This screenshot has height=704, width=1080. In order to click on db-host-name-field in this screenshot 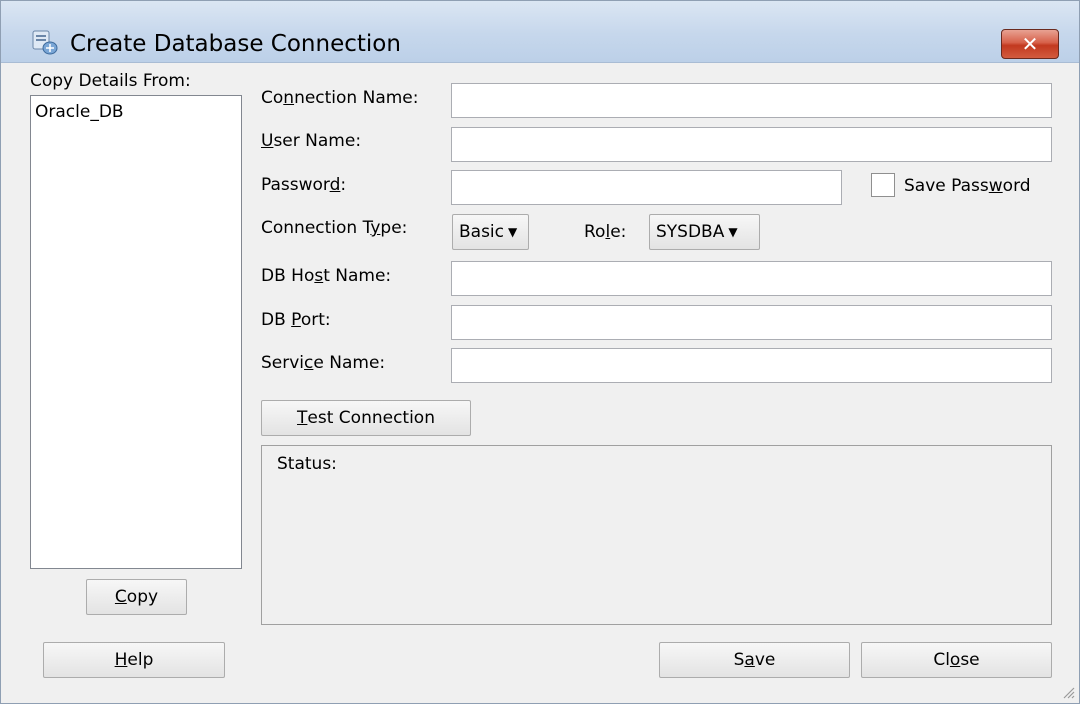, I will do `click(751, 278)`.